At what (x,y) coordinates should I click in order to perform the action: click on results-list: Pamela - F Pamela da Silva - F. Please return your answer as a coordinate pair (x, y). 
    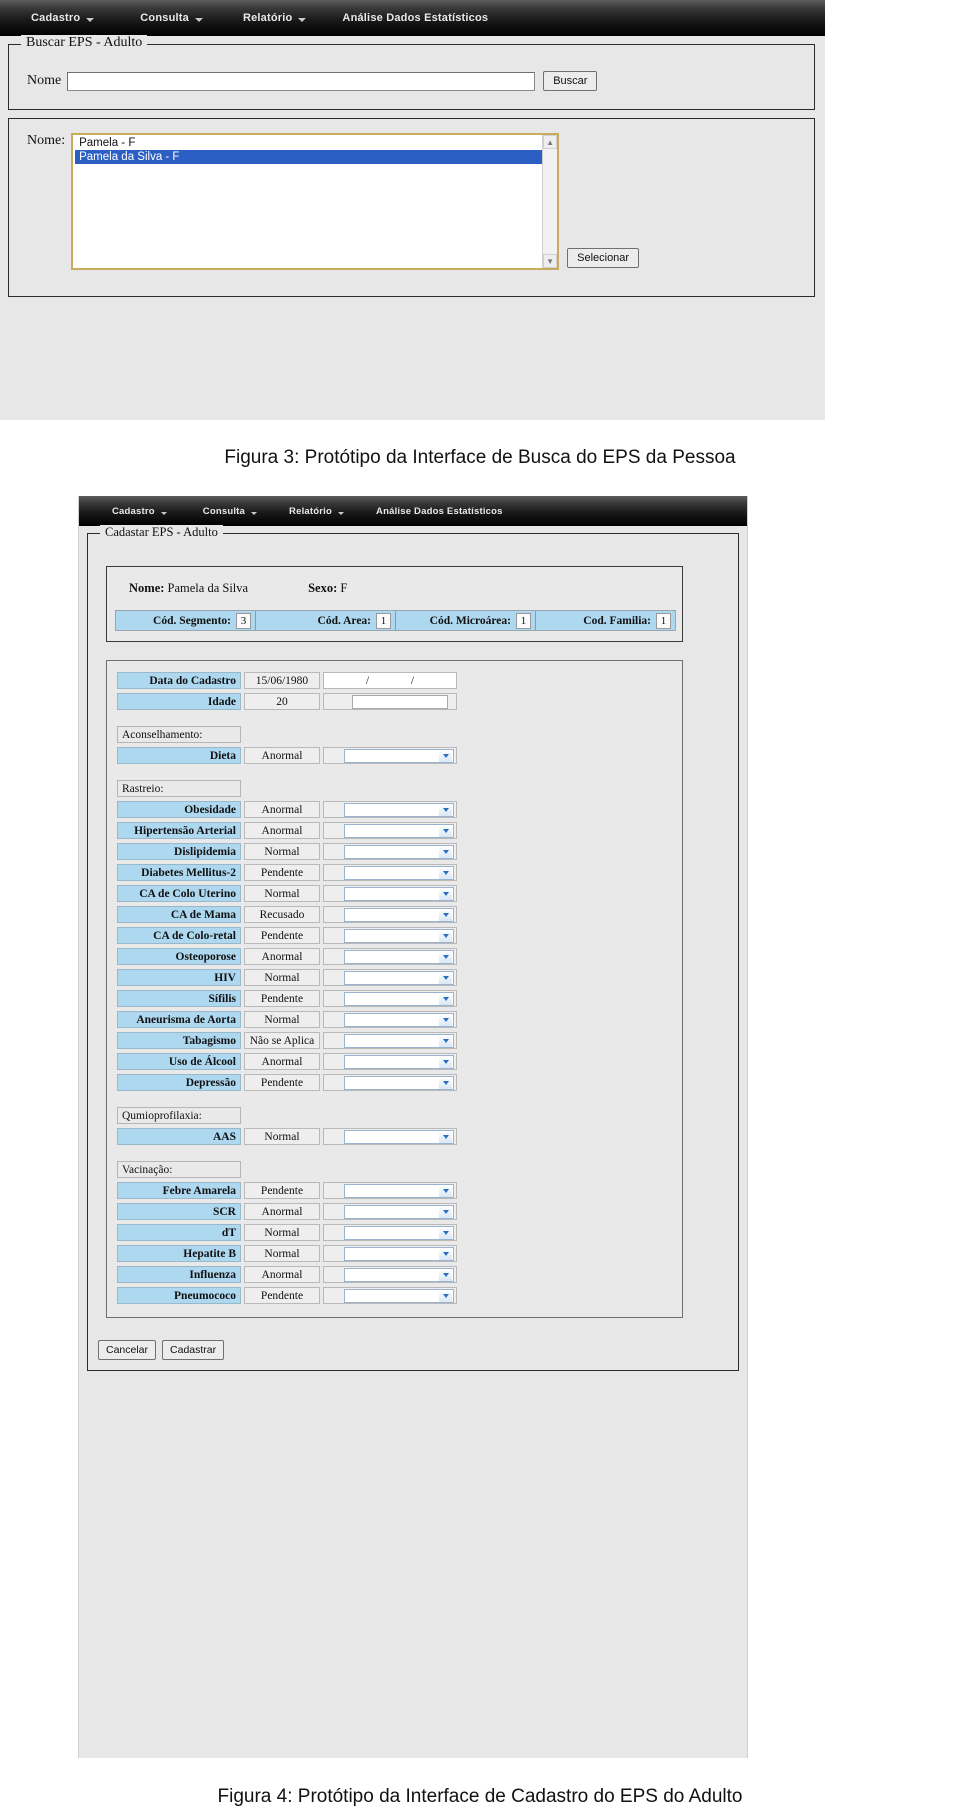
    Looking at the image, I should click on (308, 201).